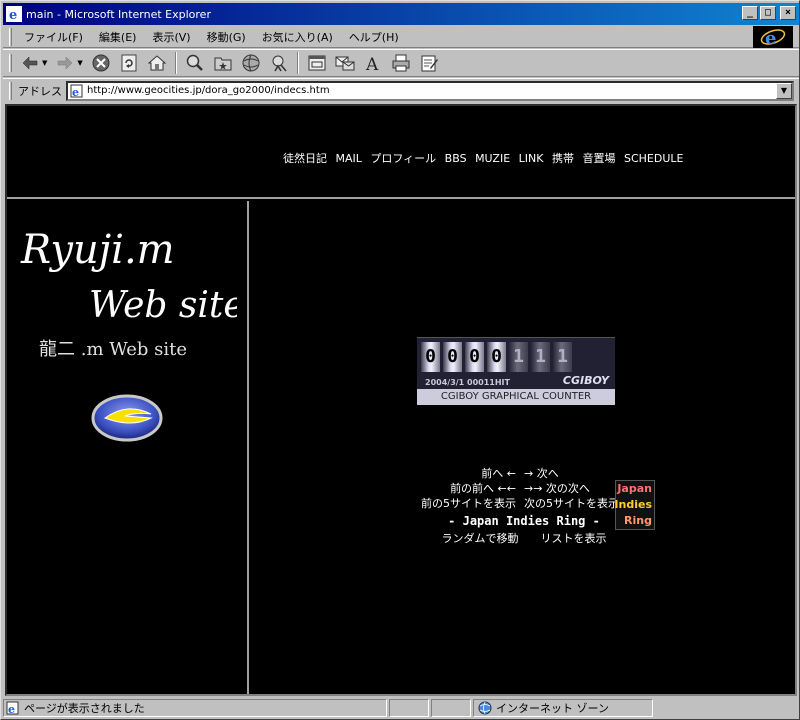 Image resolution: width=800 pixels, height=720 pixels. I want to click on mail-button, so click(345, 63).